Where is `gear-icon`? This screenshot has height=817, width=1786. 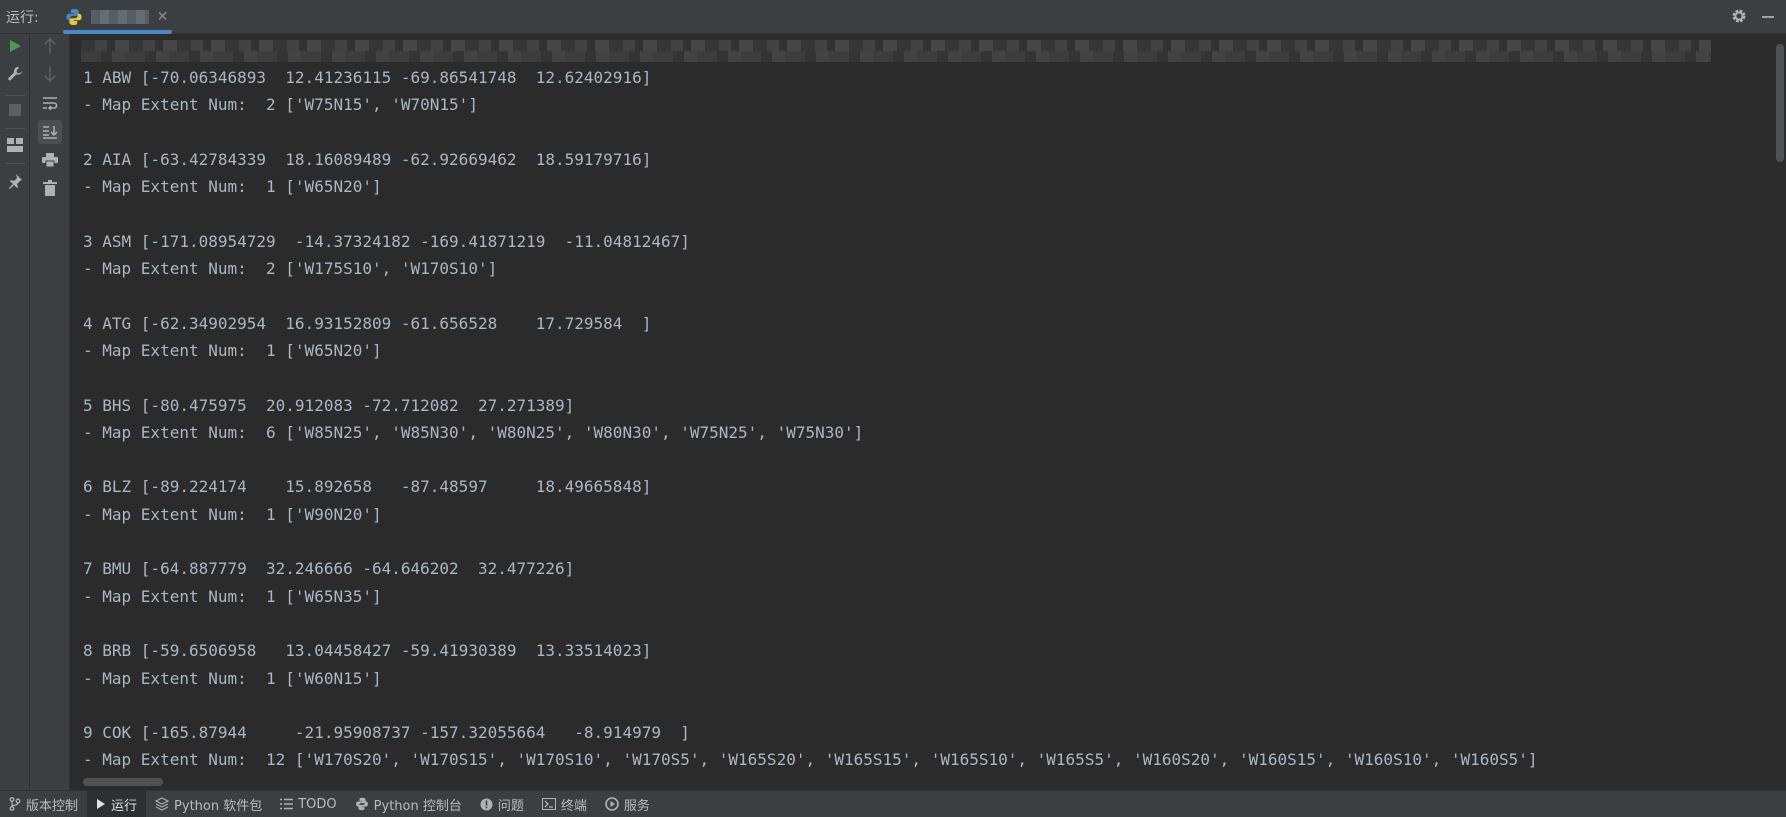
gear-icon is located at coordinates (1739, 18).